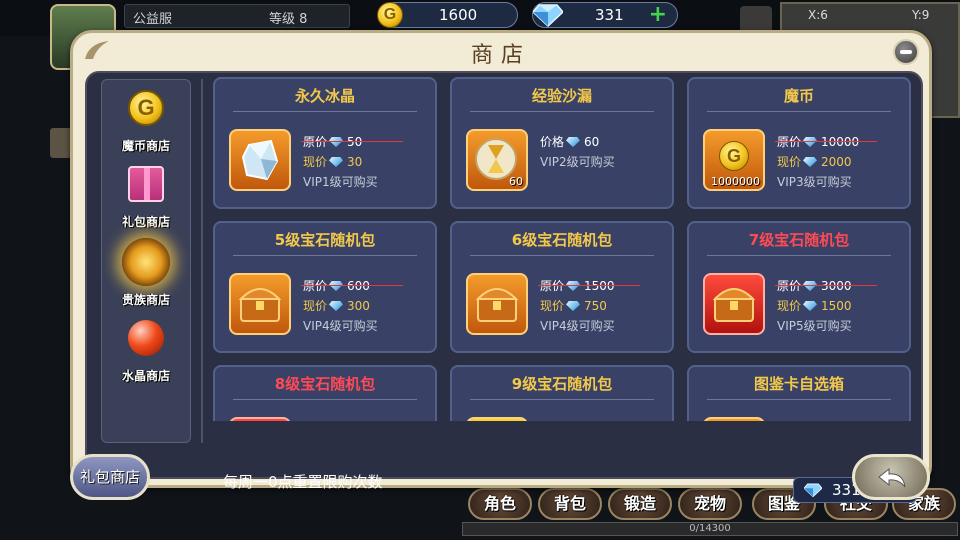 The width and height of the screenshot is (960, 540). I want to click on gem-counter: 331 +, so click(605, 15).